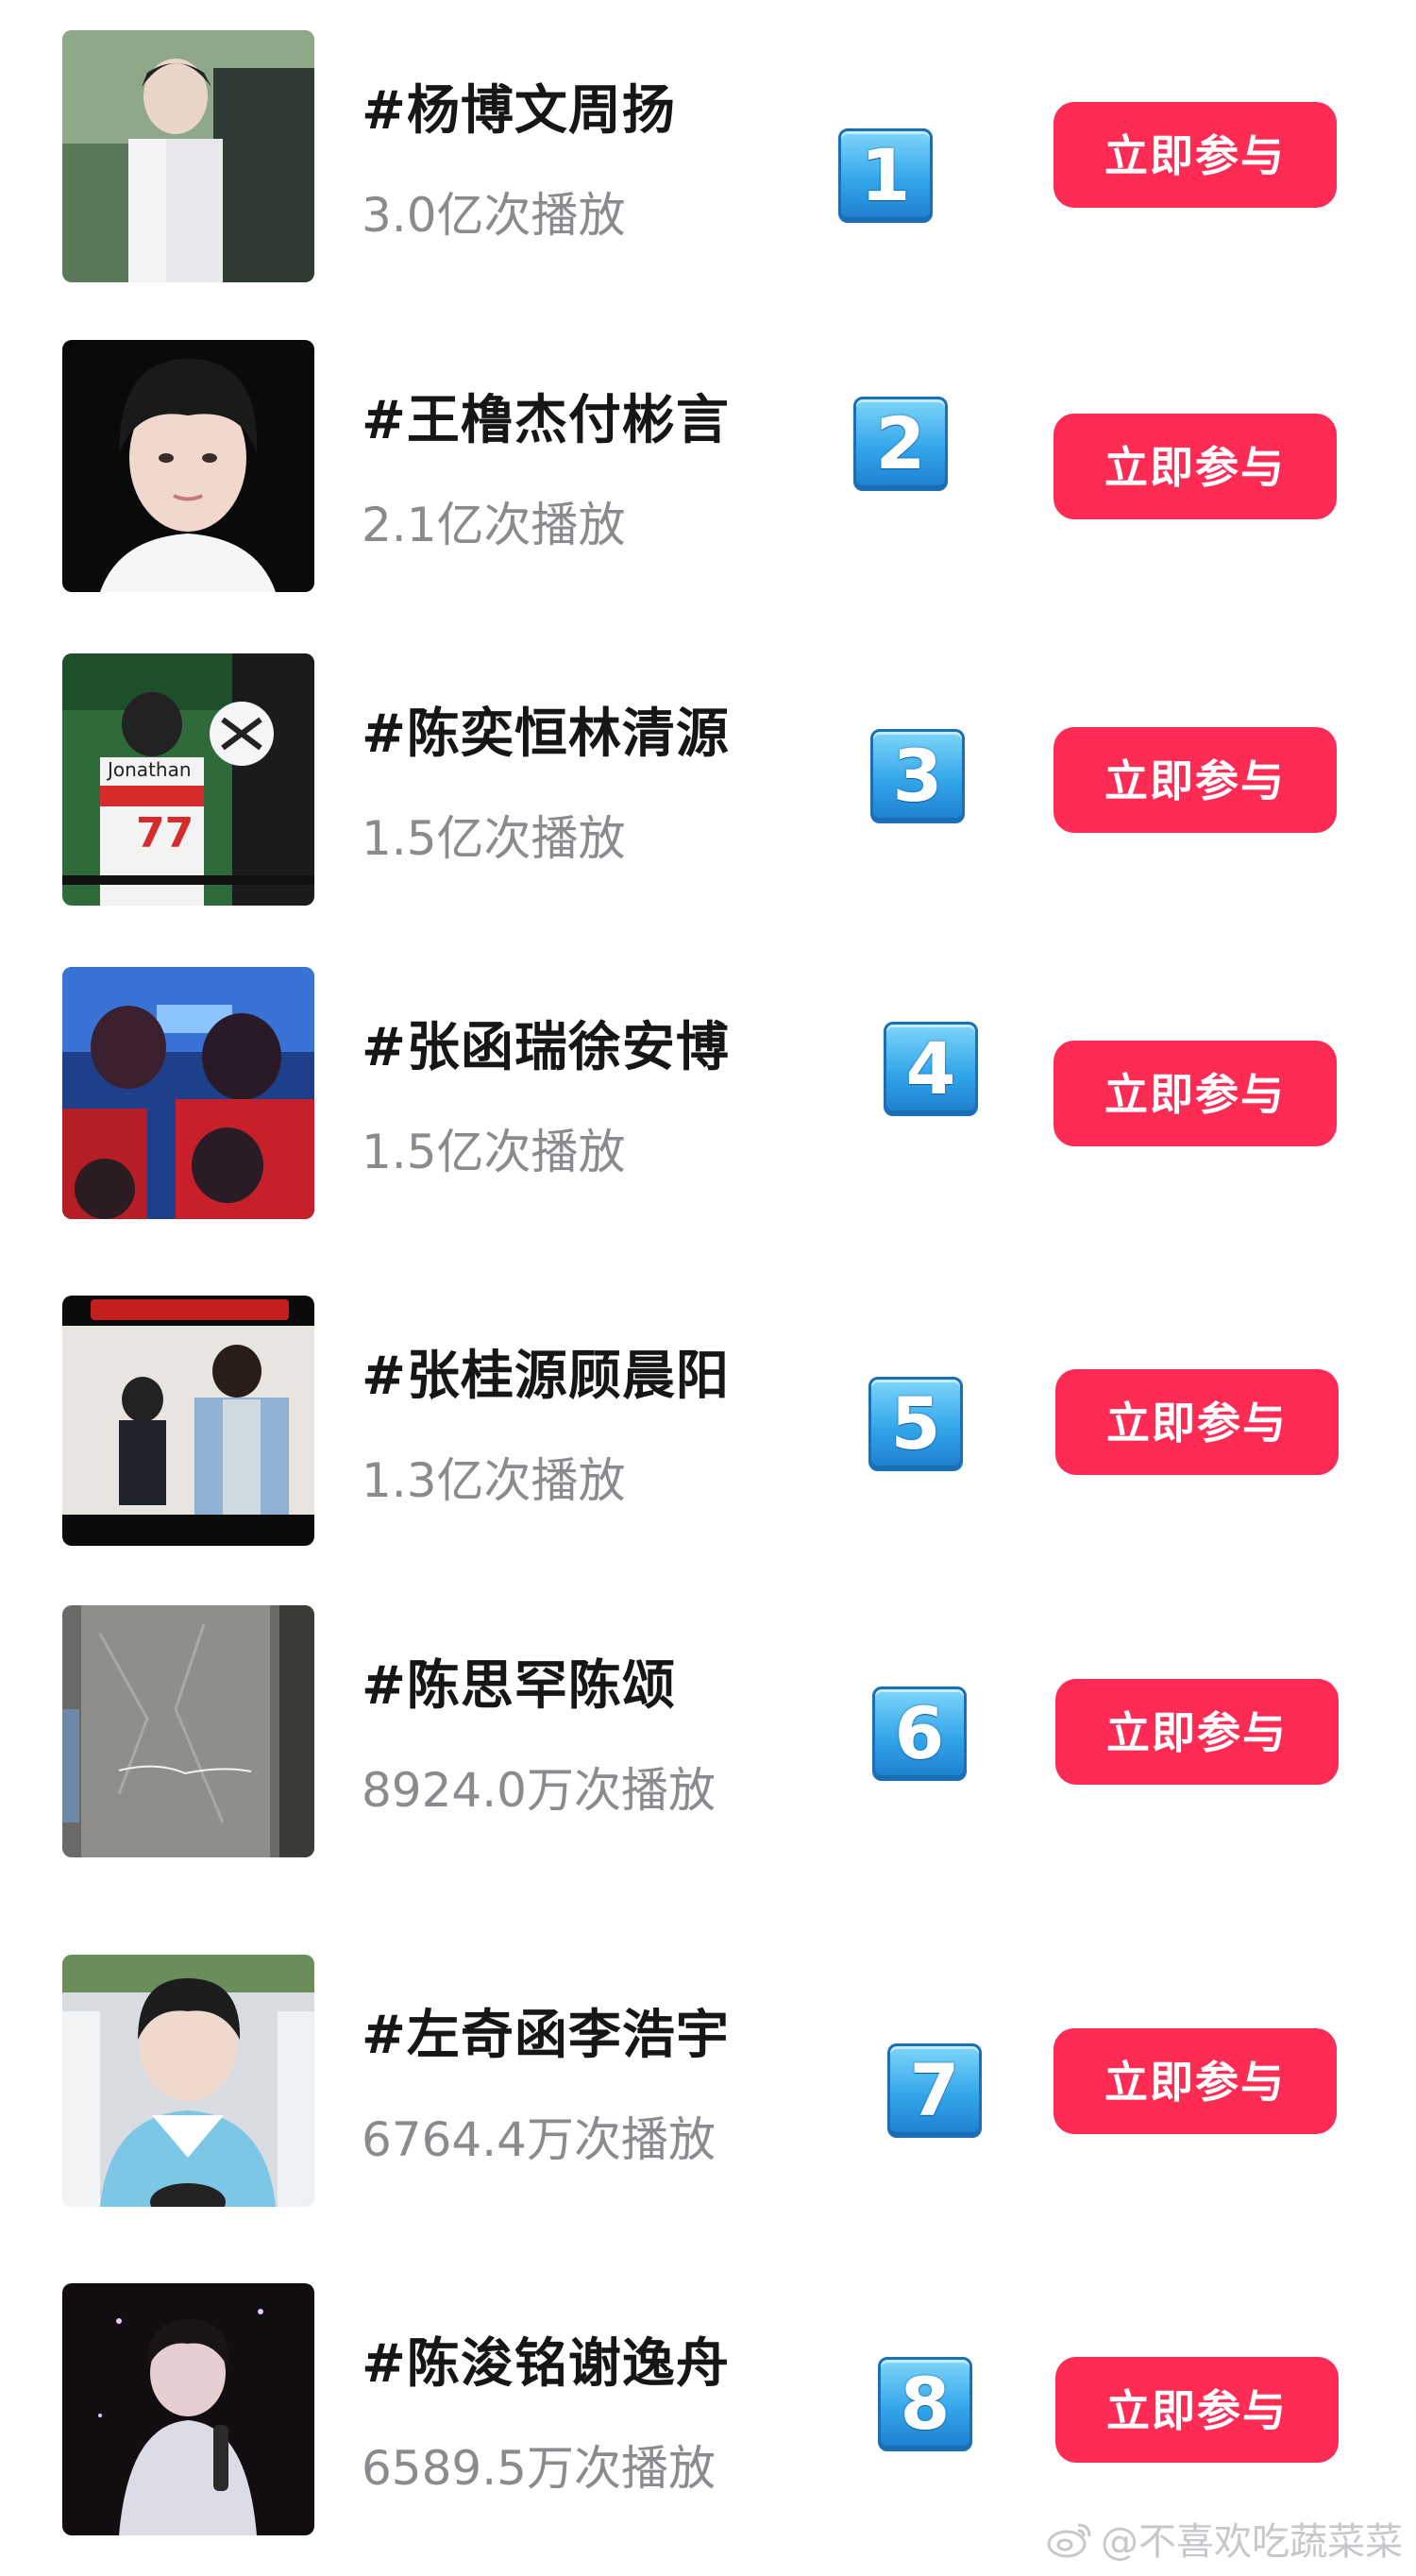 The height and width of the screenshot is (2576, 1416). I want to click on rank-badge: 5, so click(915, 1424).